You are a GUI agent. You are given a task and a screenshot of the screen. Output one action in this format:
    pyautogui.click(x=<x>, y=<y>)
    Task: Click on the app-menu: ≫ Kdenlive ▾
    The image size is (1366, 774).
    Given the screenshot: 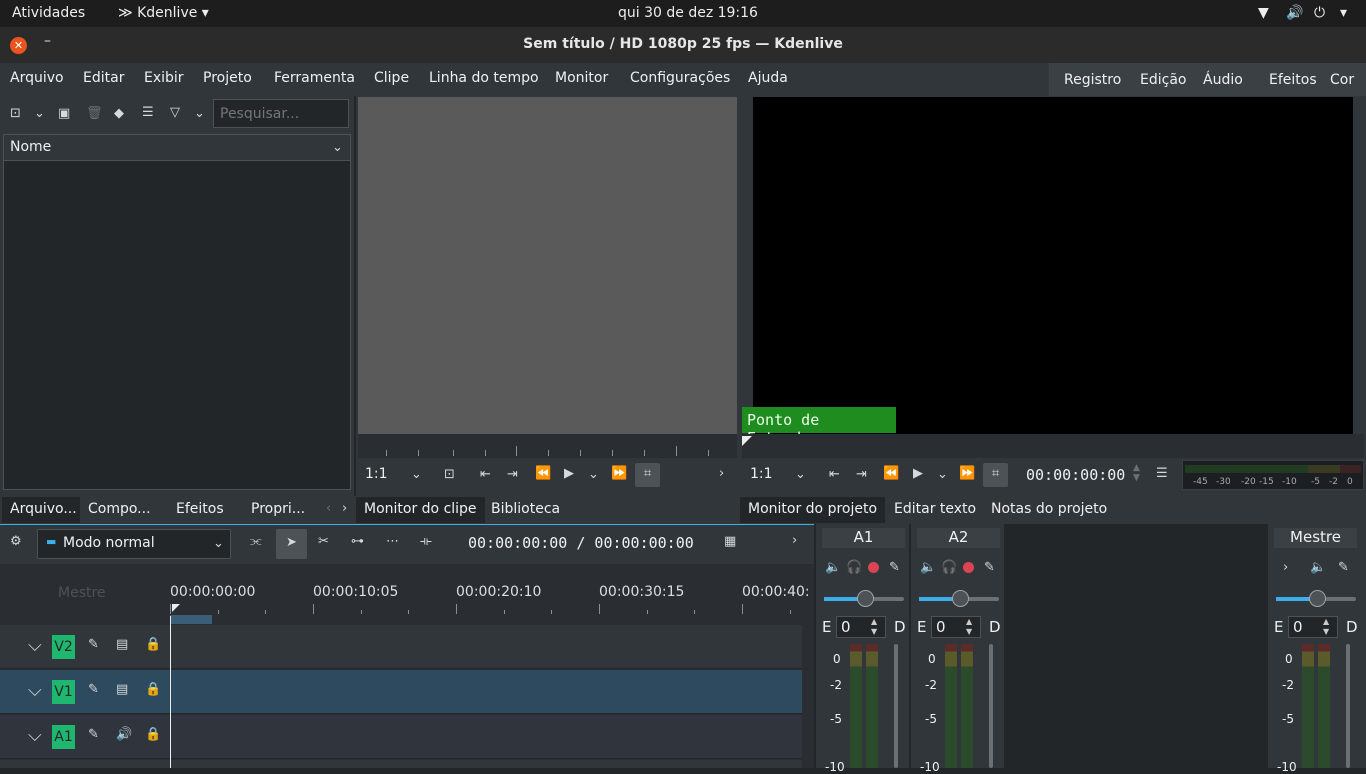 What is the action you would take?
    pyautogui.click(x=163, y=13)
    